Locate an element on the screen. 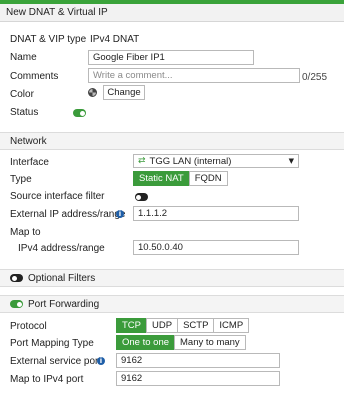  type-option-fqdn: FQDN is located at coordinates (208, 178).